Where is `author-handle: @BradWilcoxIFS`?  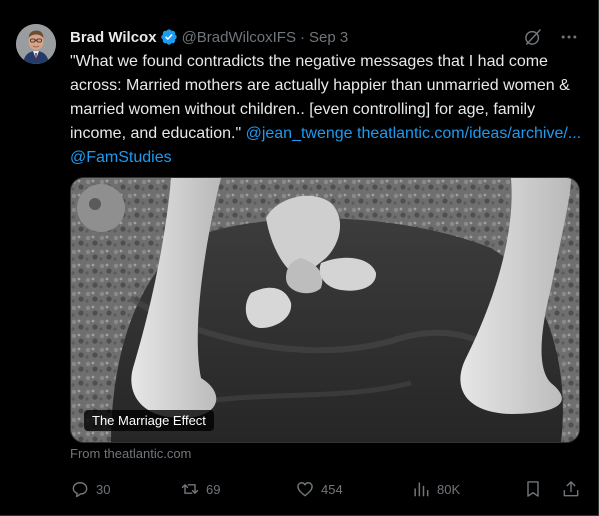 author-handle: @BradWilcoxIFS is located at coordinates (239, 37).